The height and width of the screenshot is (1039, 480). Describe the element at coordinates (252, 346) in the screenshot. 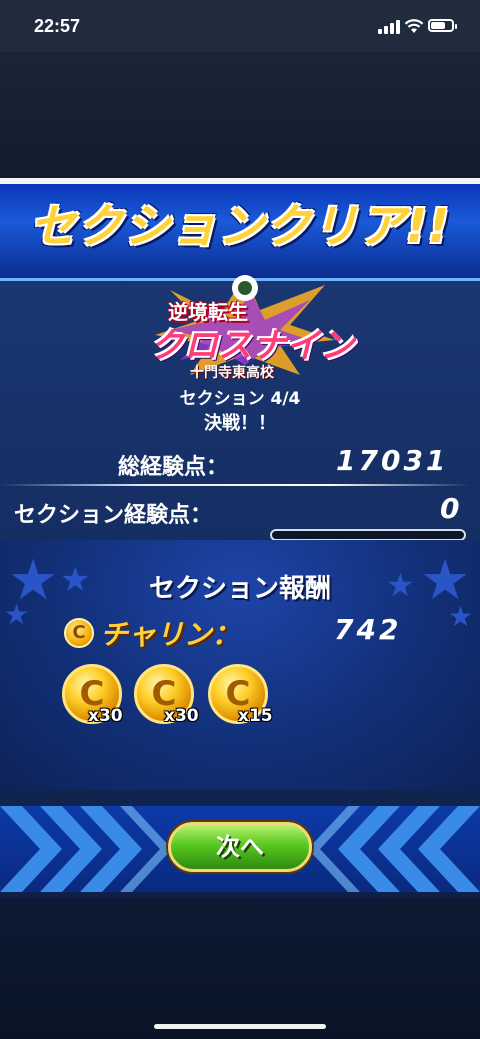

I see `event-logo-line2: クロスナイン` at that location.